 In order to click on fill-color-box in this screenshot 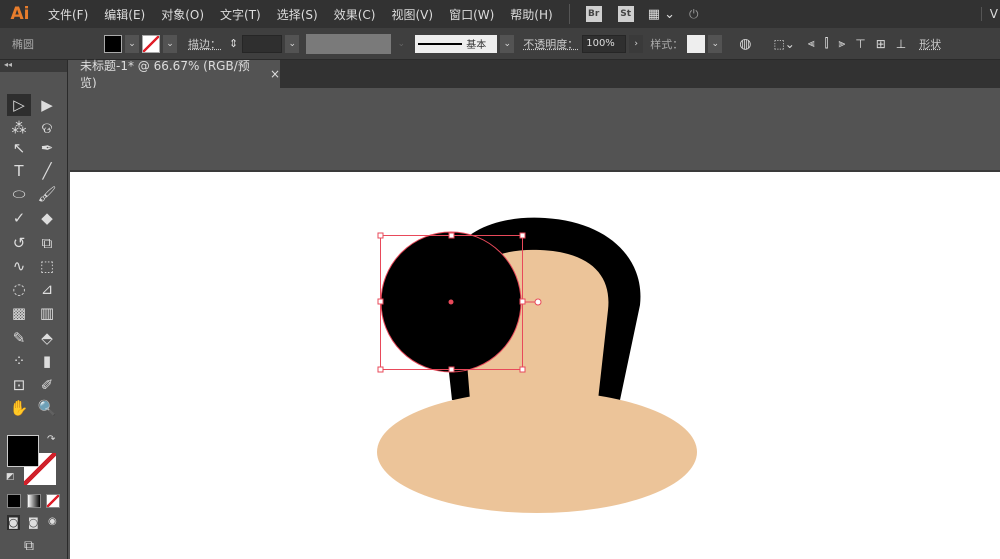, I will do `click(23, 451)`.